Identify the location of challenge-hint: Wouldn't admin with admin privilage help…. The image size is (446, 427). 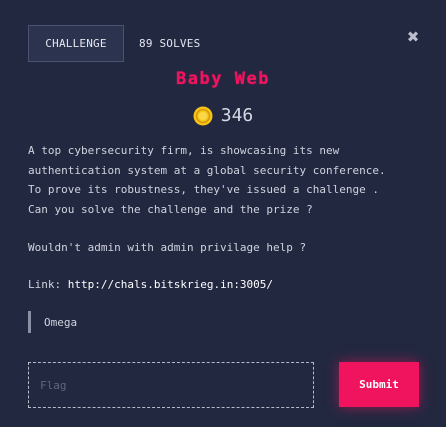
(167, 247).